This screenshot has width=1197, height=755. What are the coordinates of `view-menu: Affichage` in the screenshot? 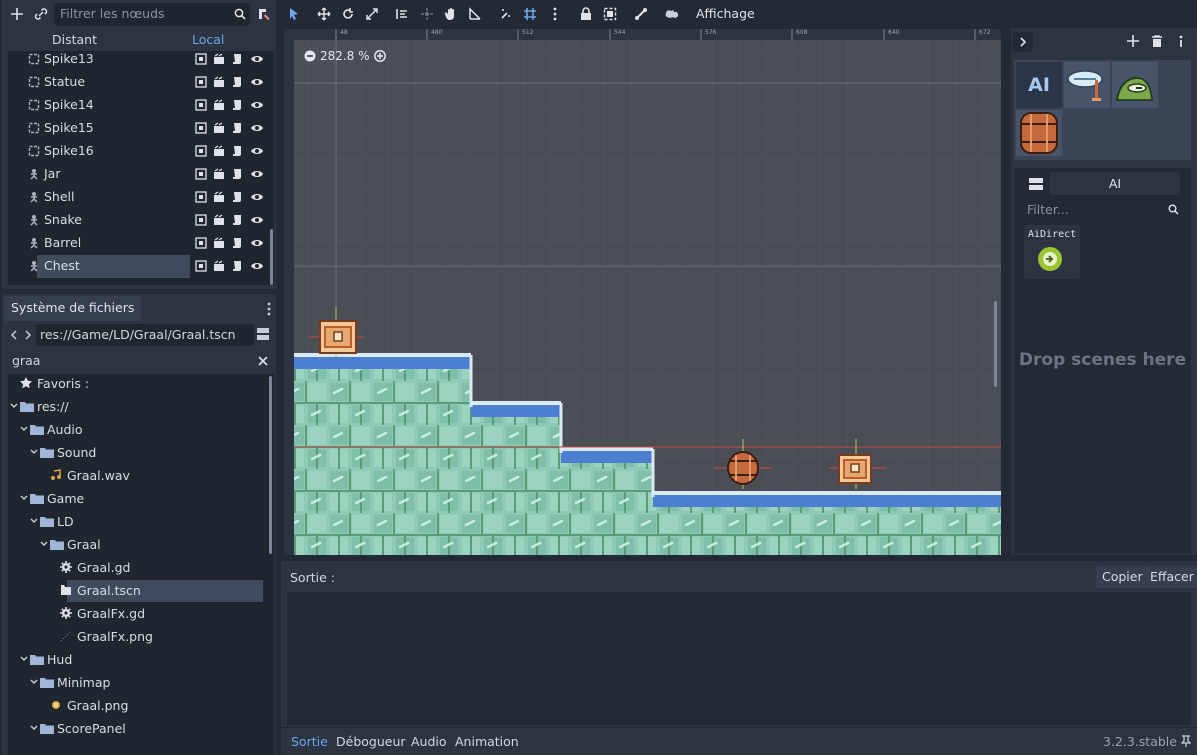 It's located at (725, 13).